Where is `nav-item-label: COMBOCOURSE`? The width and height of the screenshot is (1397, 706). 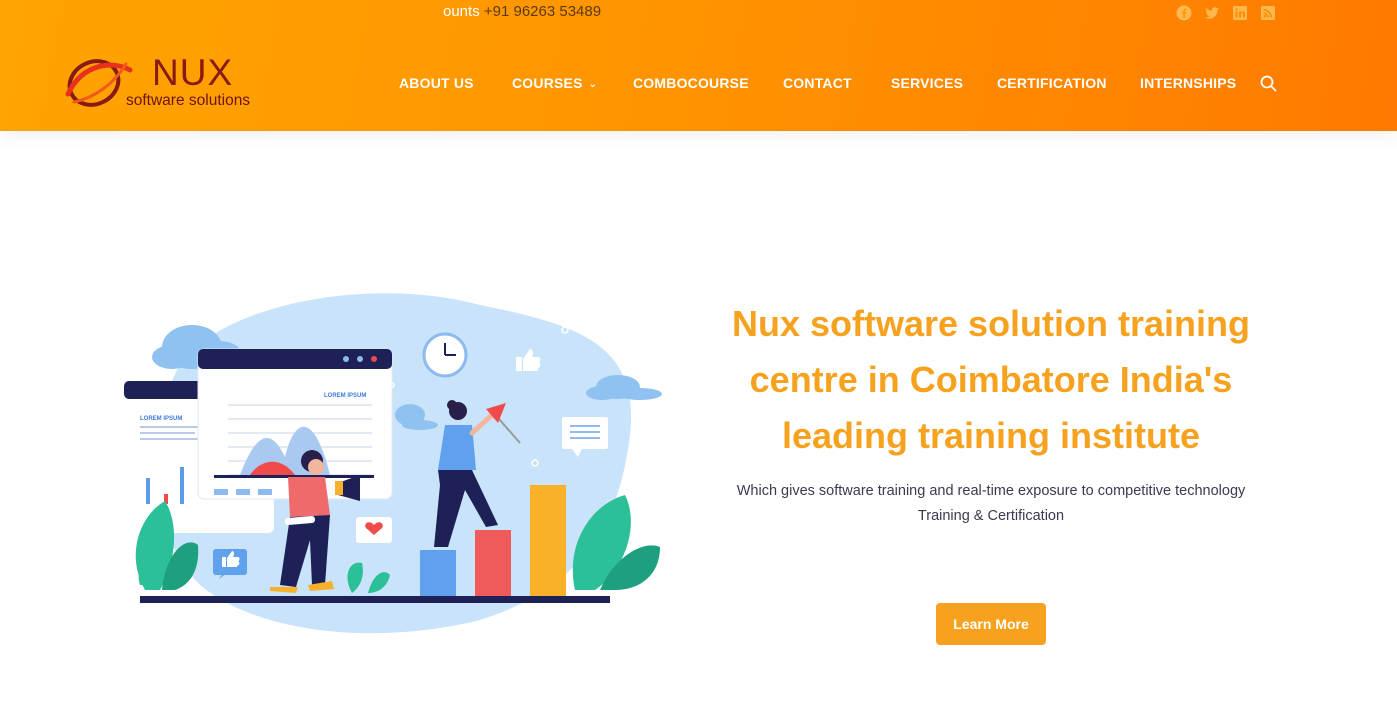 nav-item-label: COMBOCOURSE is located at coordinates (691, 83).